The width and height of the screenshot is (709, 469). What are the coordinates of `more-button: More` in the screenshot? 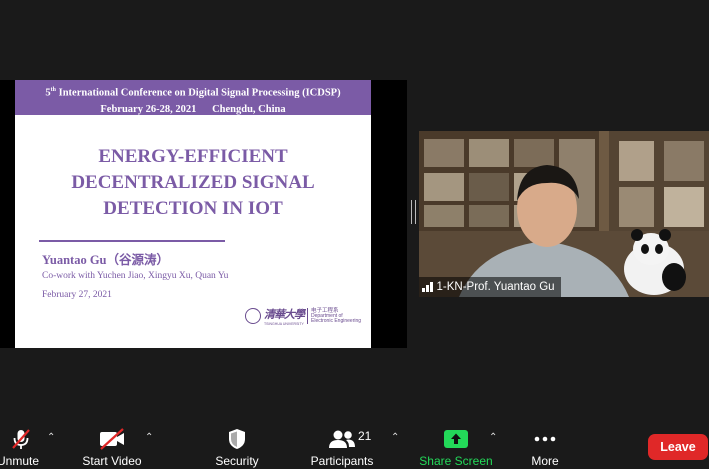 It's located at (545, 444).